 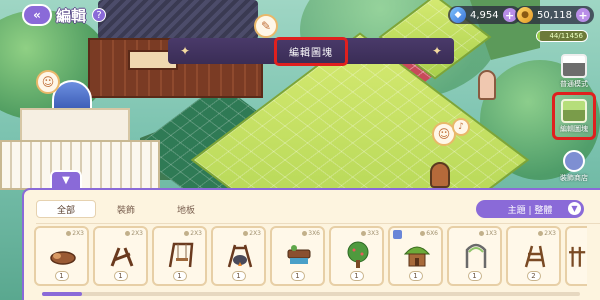 I want to click on normal-mode-button: 普通模式, so click(x=574, y=74).